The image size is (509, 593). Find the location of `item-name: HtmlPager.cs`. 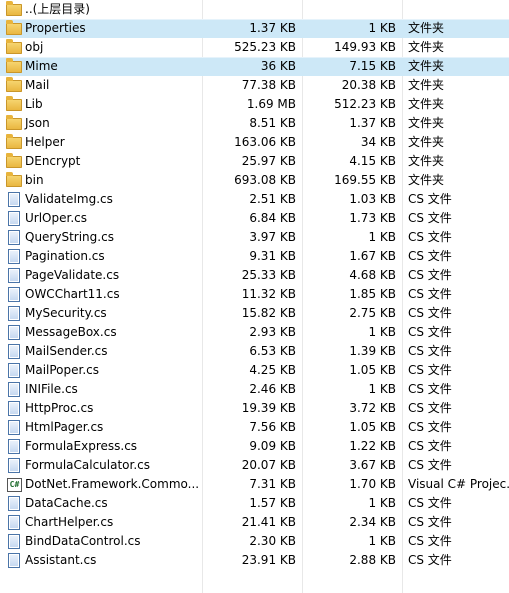

item-name: HtmlPager.cs is located at coordinates (64, 427).